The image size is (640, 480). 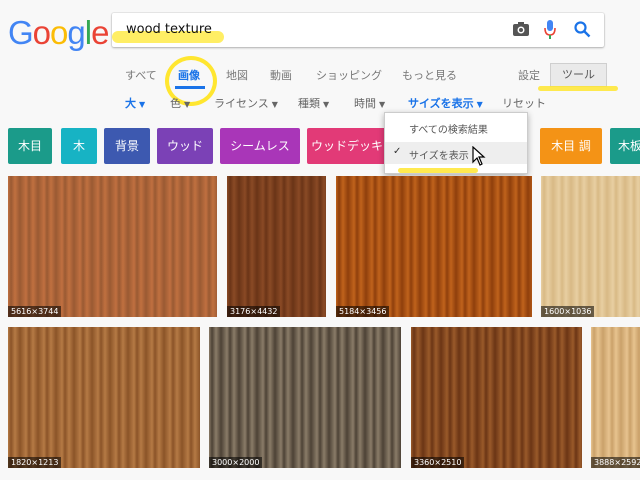 I want to click on image-dimensions: 3888×2592, so click(x=615, y=462).